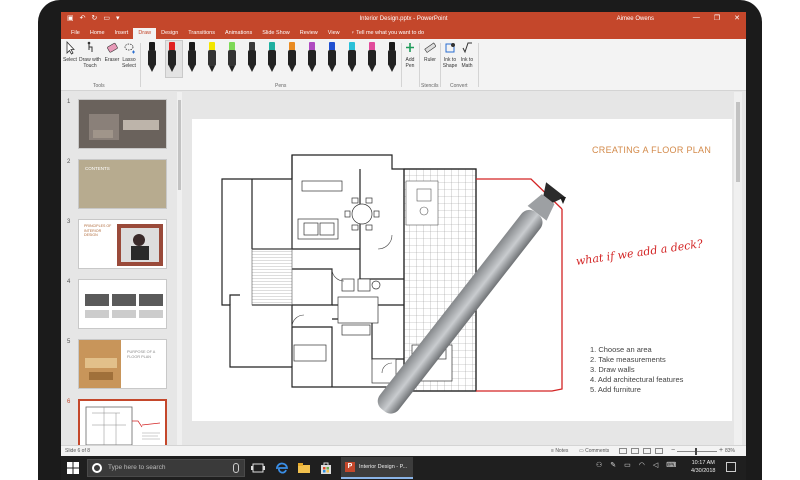 The height and width of the screenshot is (480, 800). Describe the element at coordinates (137, 467) in the screenshot. I see `search-placeholder: Type here to search` at that location.